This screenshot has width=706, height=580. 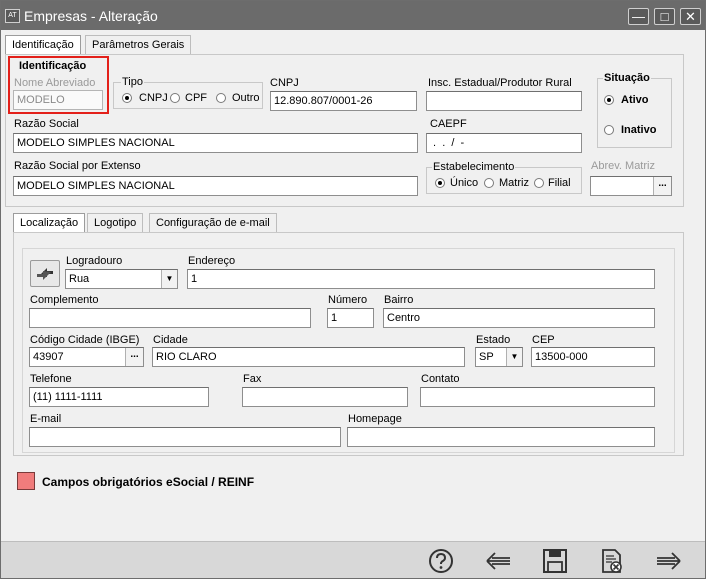 What do you see at coordinates (539, 183) in the screenshot?
I see `radio-filial` at bounding box center [539, 183].